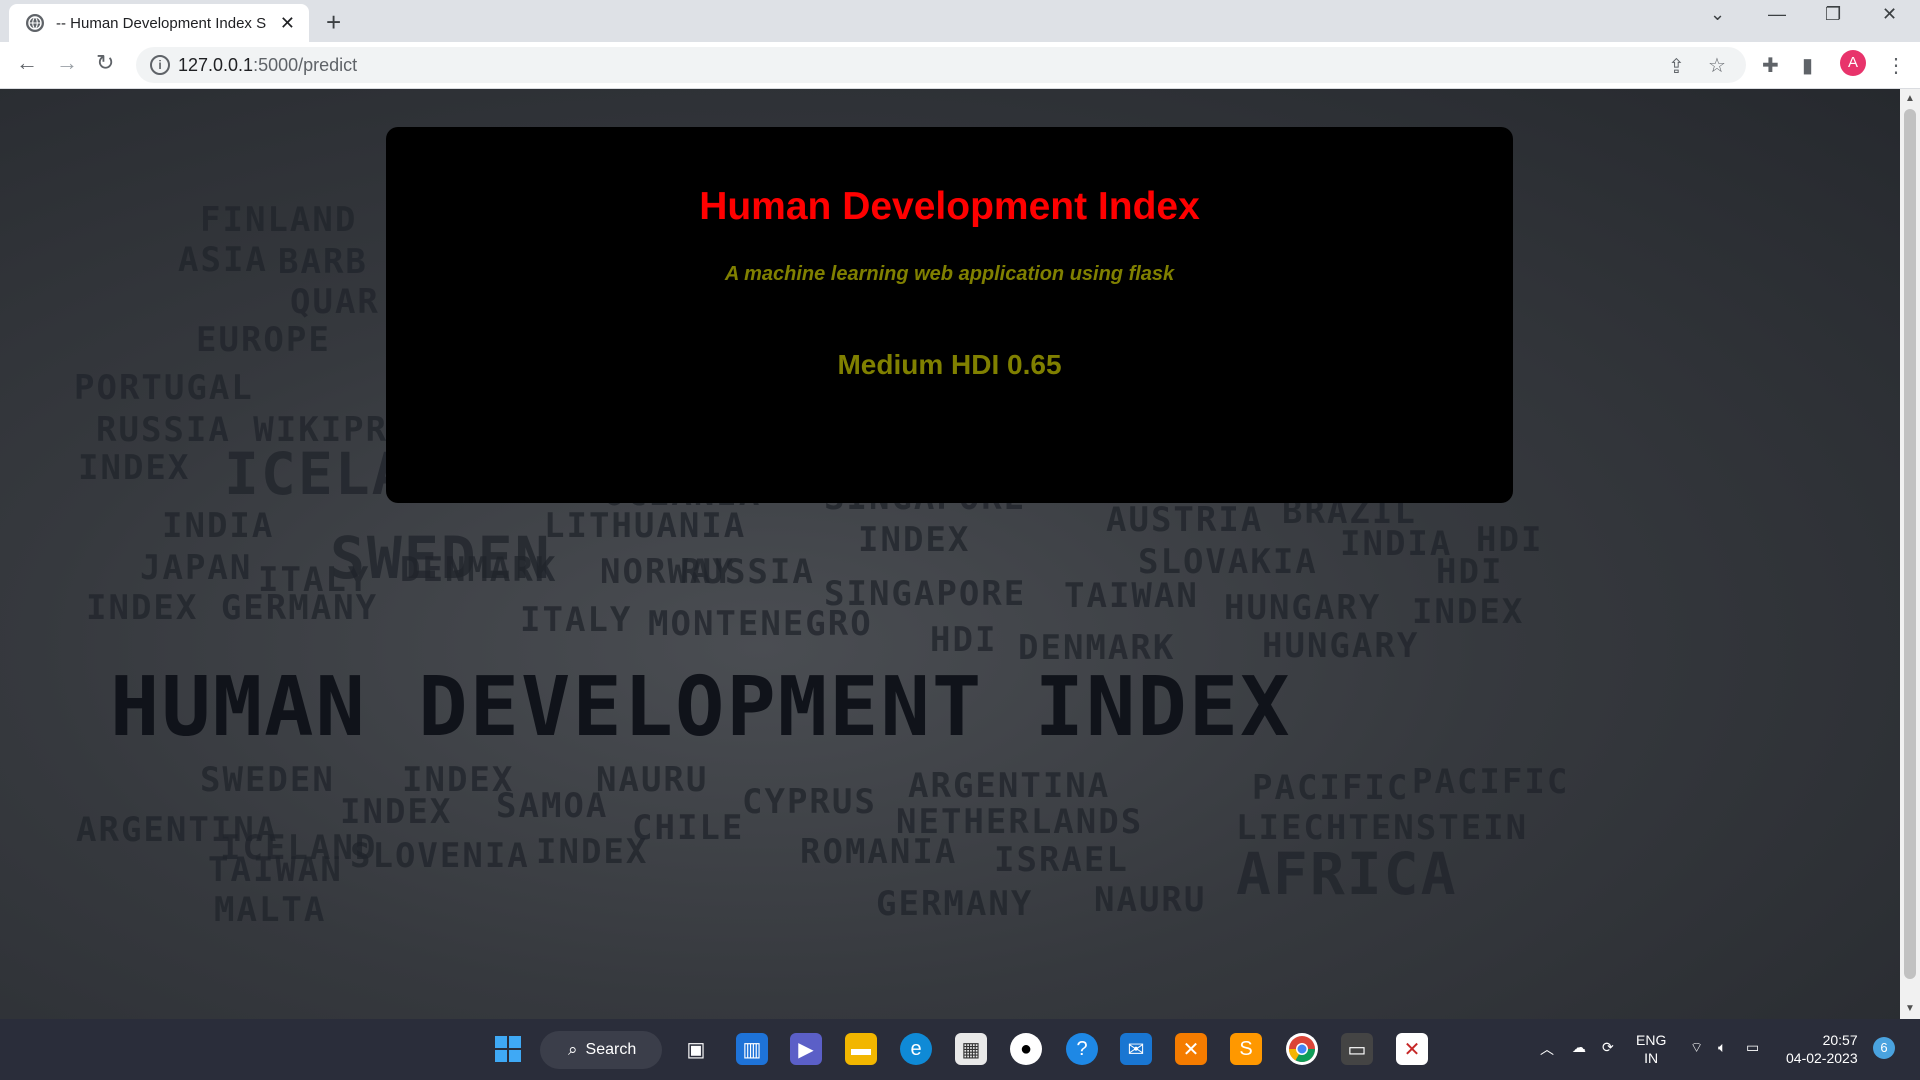 The image size is (1920, 1080). Describe the element at coordinates (335, 302) in the screenshot. I see `background-word: QUAR` at that location.